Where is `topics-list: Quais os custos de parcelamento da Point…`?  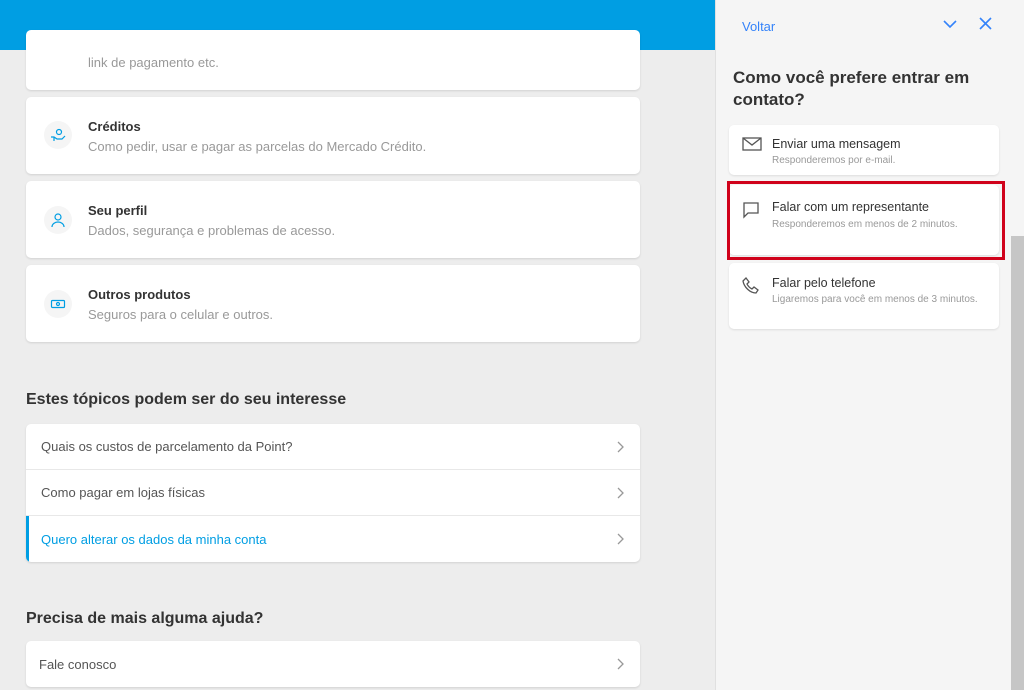
topics-list: Quais os custos de parcelamento da Point… is located at coordinates (333, 493).